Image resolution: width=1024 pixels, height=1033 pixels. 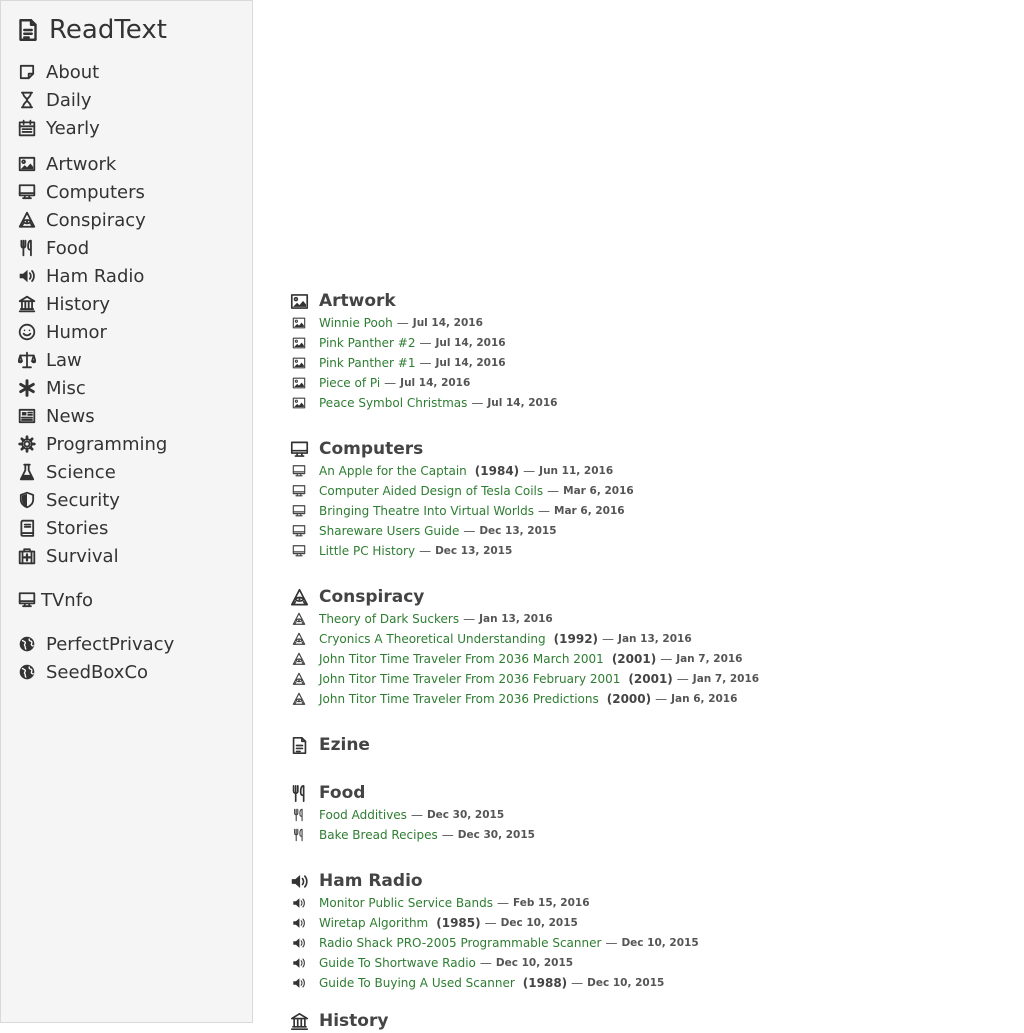 I want to click on book-icon, so click(x=27, y=528).